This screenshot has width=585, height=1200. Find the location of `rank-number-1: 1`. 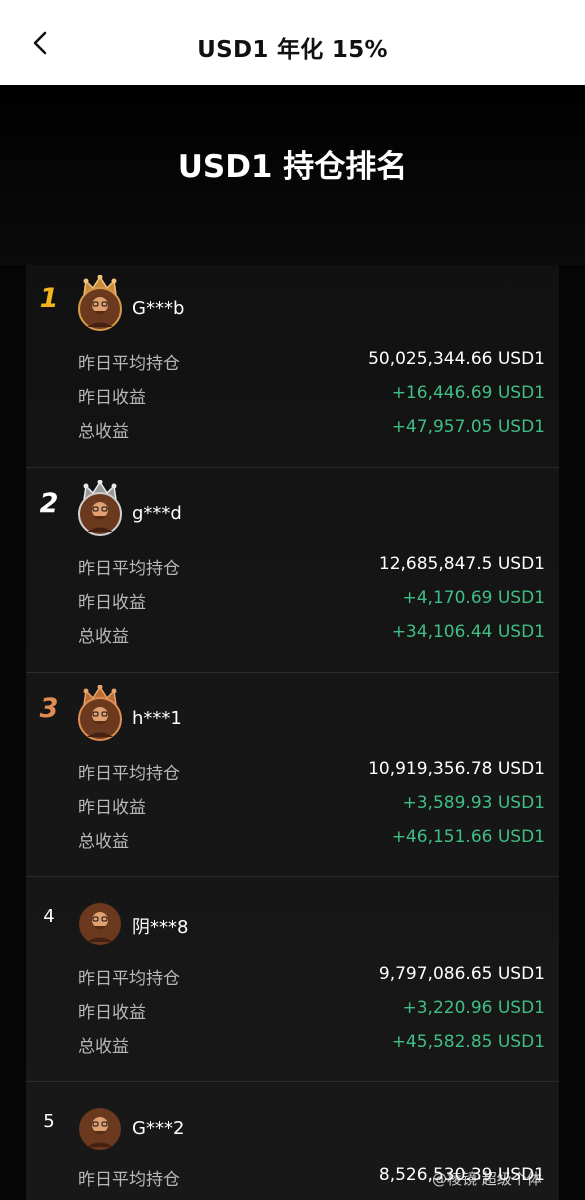

rank-number-1: 1 is located at coordinates (49, 298).